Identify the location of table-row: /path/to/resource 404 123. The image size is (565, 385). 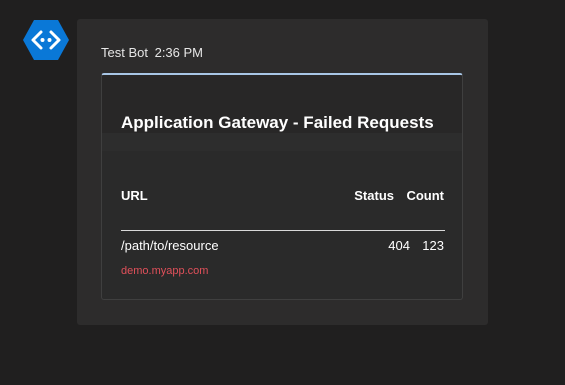
(283, 246).